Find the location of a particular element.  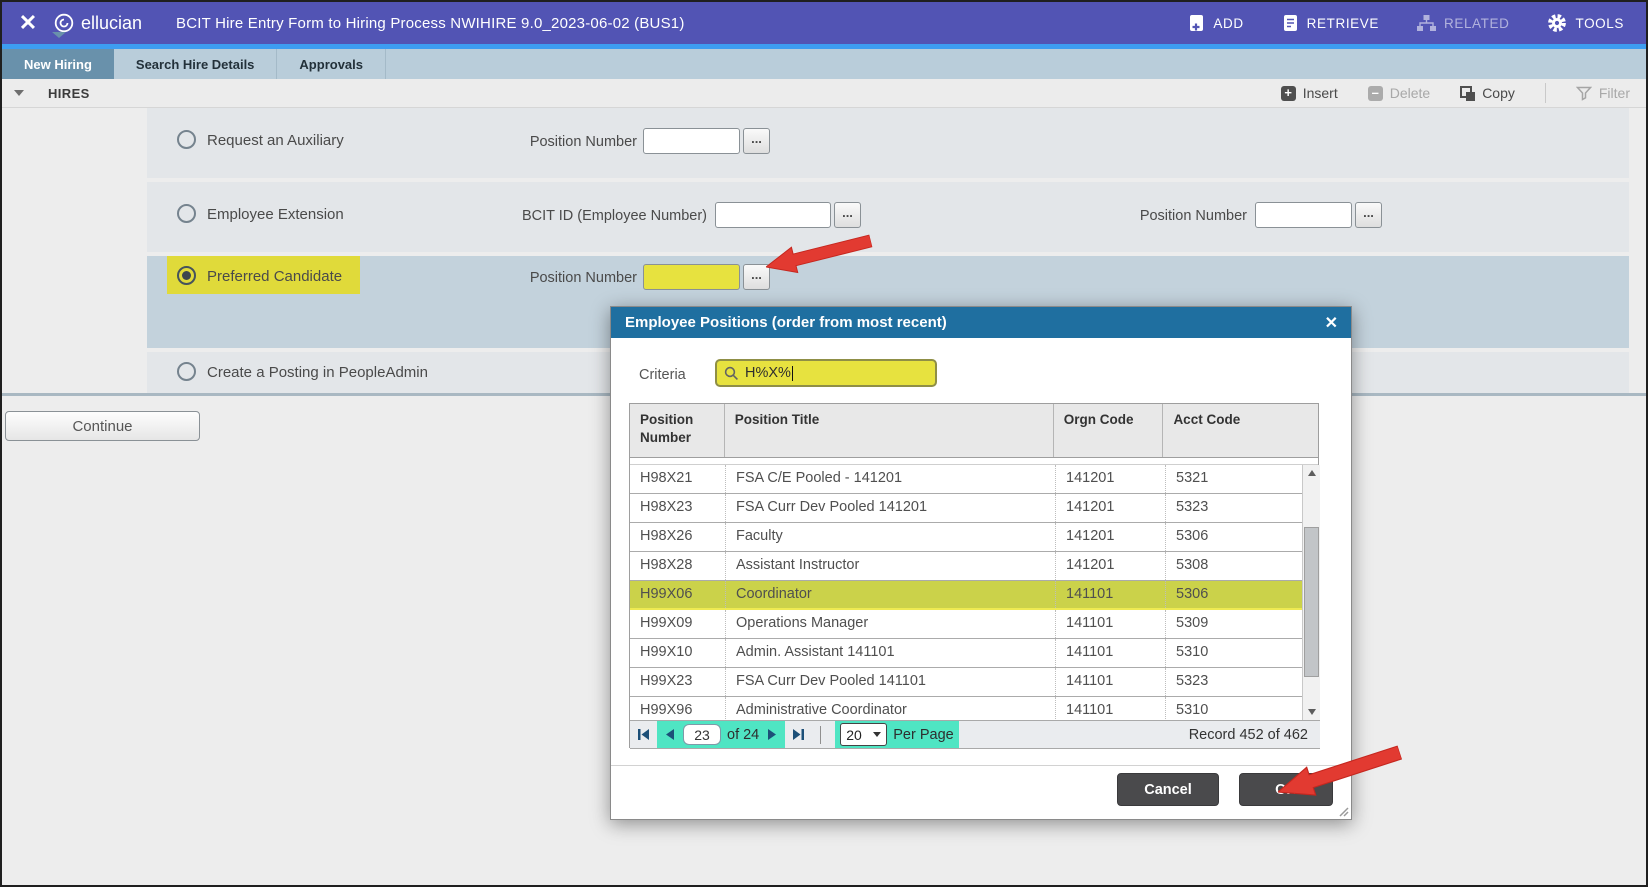

collapse-caret-icon is located at coordinates (19, 93).